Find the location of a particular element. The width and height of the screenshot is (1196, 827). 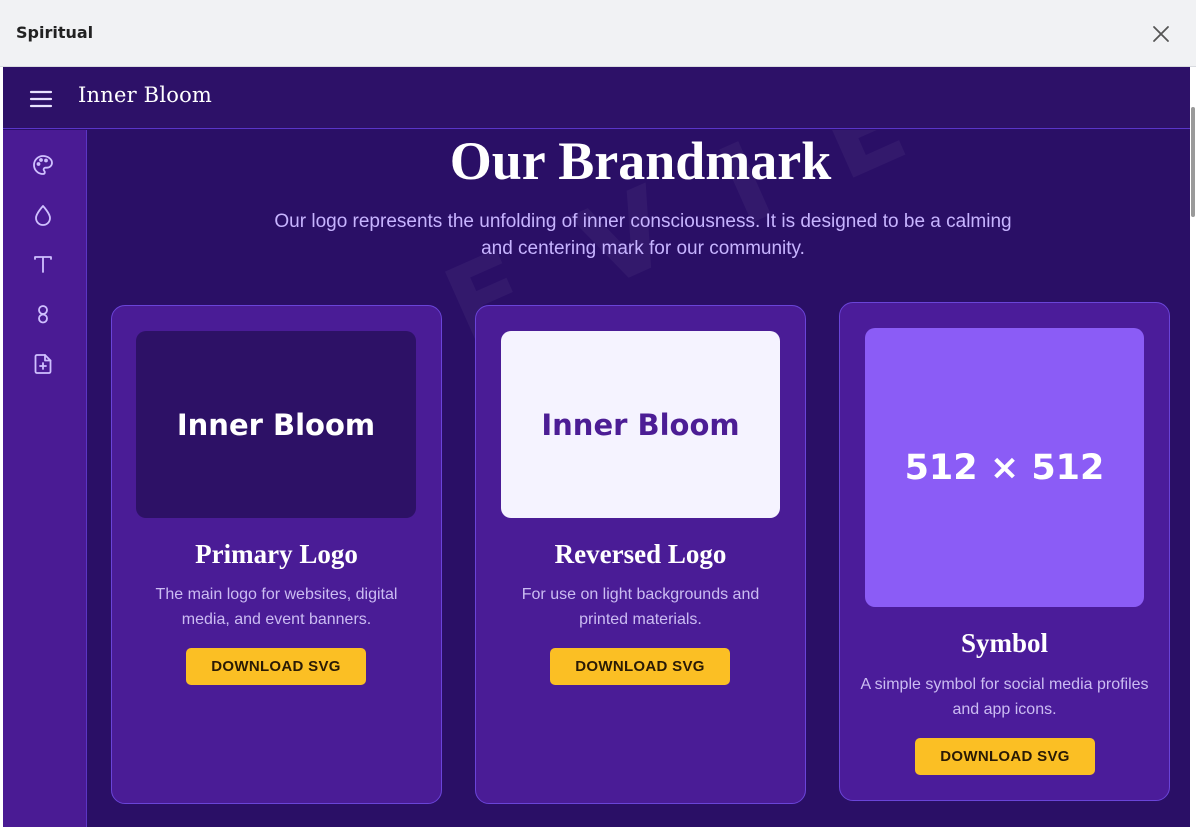

window-title: Spiritual is located at coordinates (55, 32).